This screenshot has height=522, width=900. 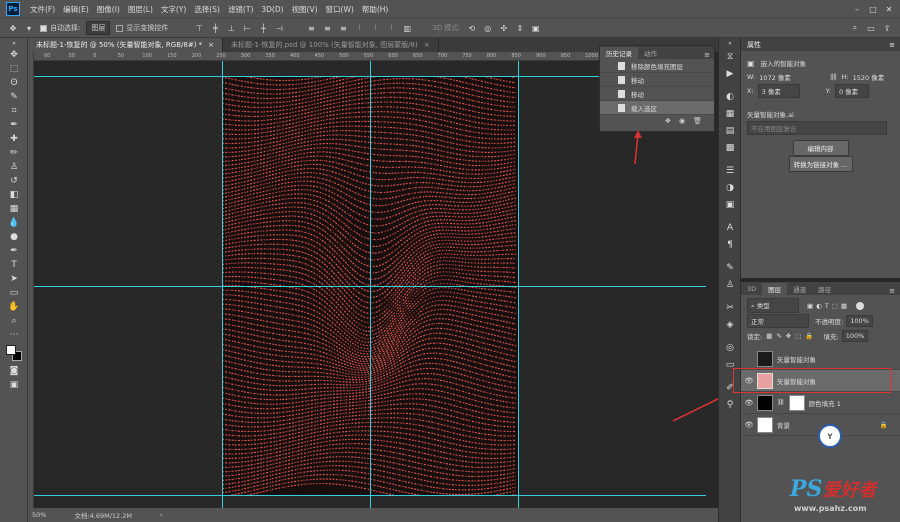 What do you see at coordinates (375, 28) in the screenshot?
I see `distribute-hcenter-icon: ⦙` at bounding box center [375, 28].